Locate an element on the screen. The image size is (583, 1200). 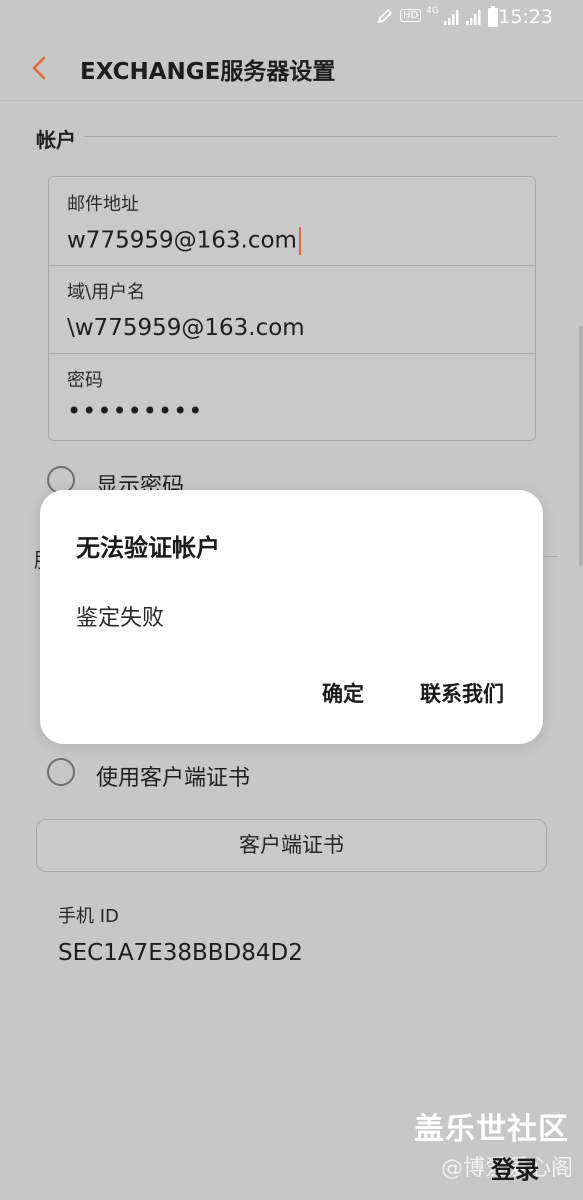
header-divider is located at coordinates (291, 100).